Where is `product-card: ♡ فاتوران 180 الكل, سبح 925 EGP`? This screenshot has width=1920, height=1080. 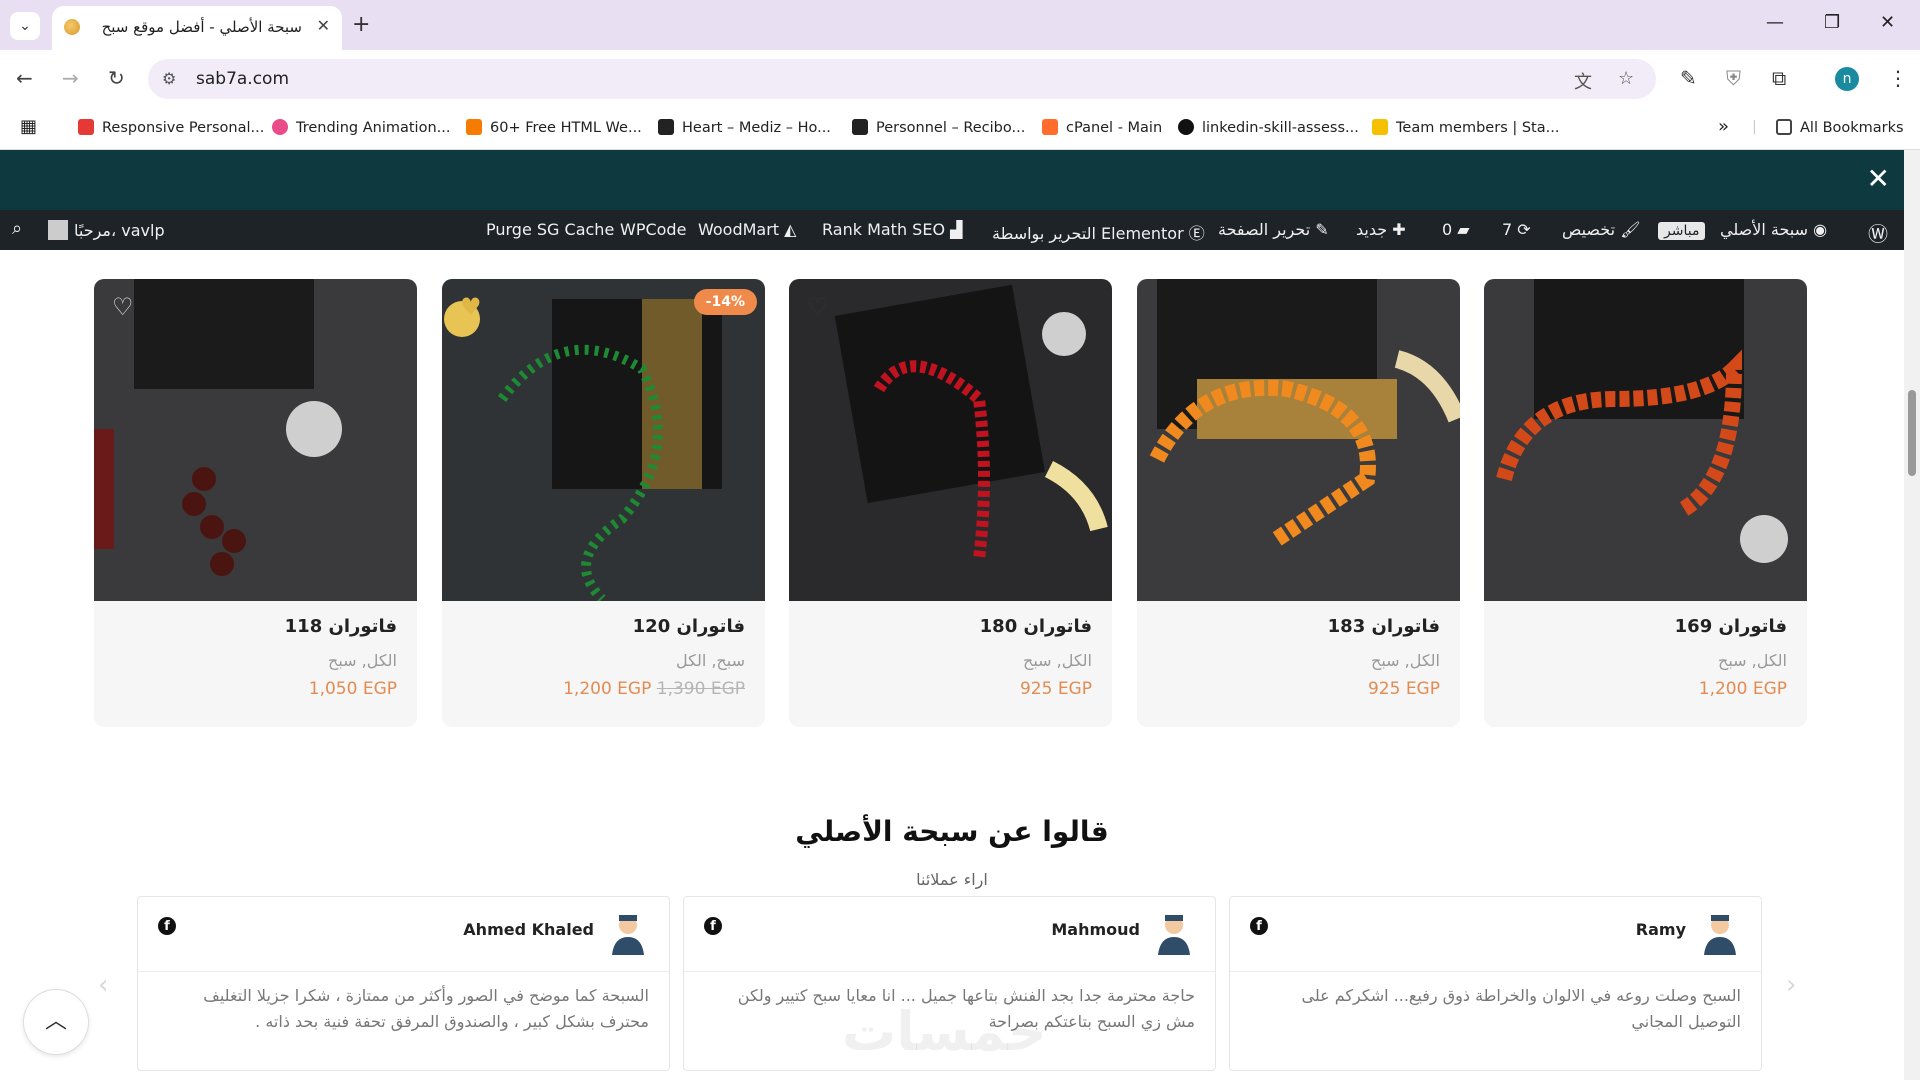
product-card: ♡ فاتوران 180 الكل, سبح 925 EGP is located at coordinates (950, 503).